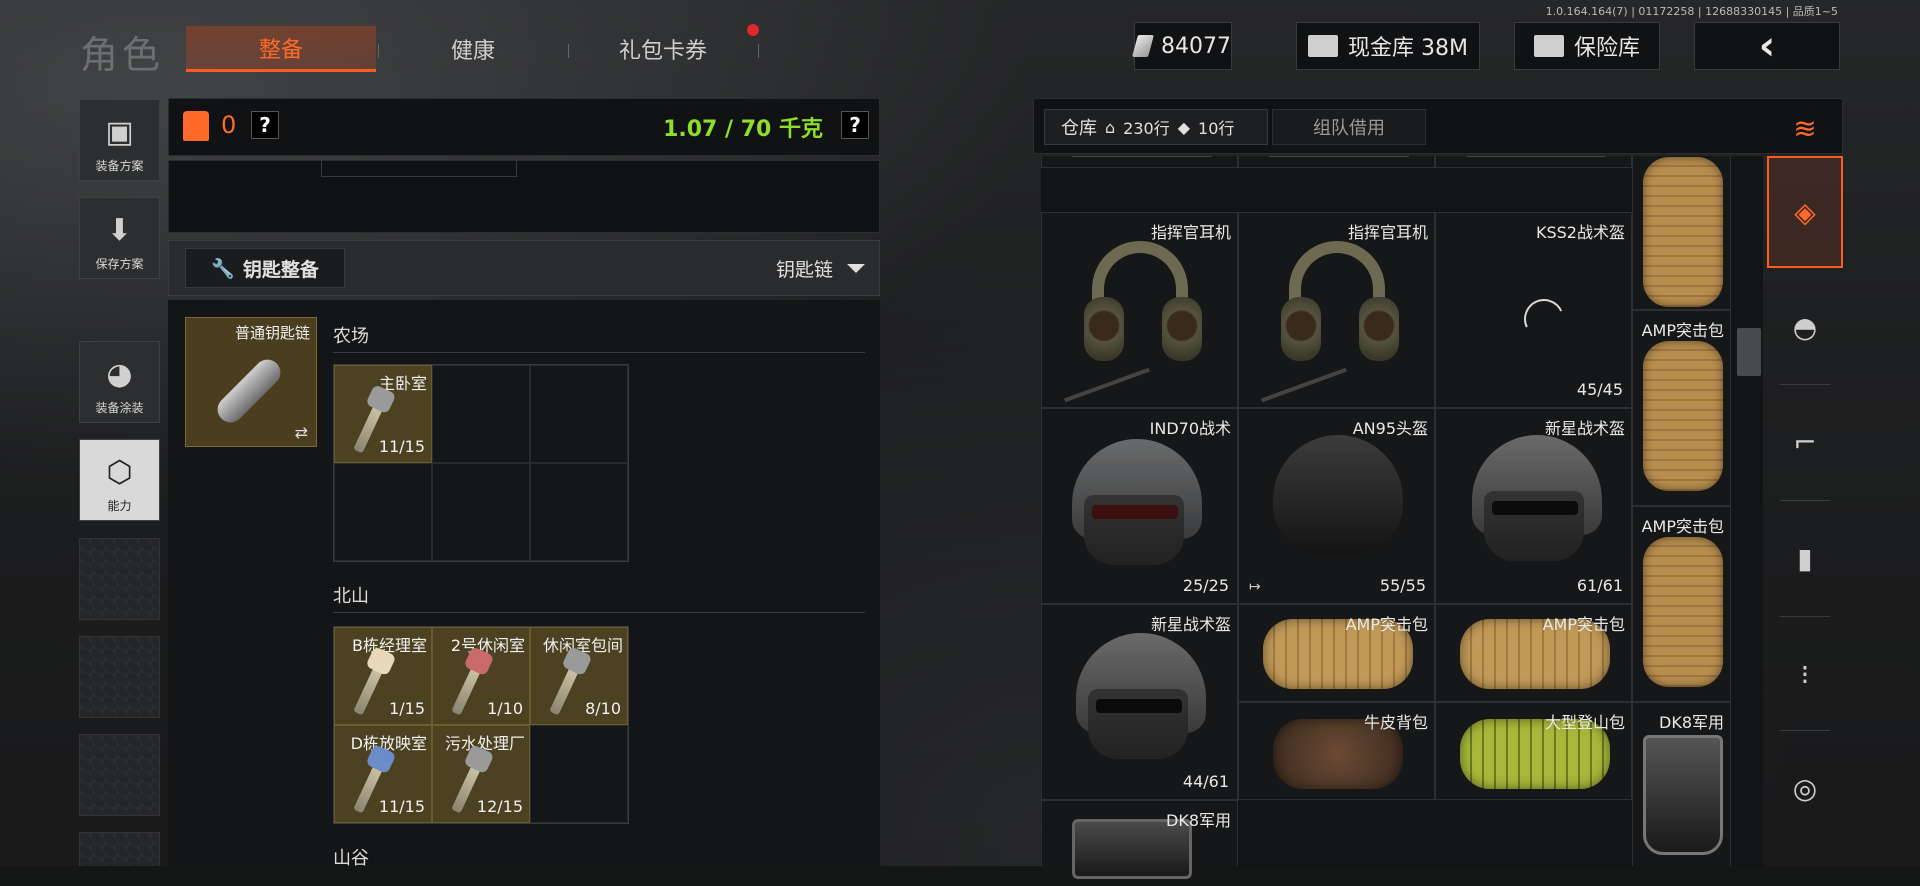  Describe the element at coordinates (301, 432) in the screenshot. I see `swap-icon: ⇄` at that location.